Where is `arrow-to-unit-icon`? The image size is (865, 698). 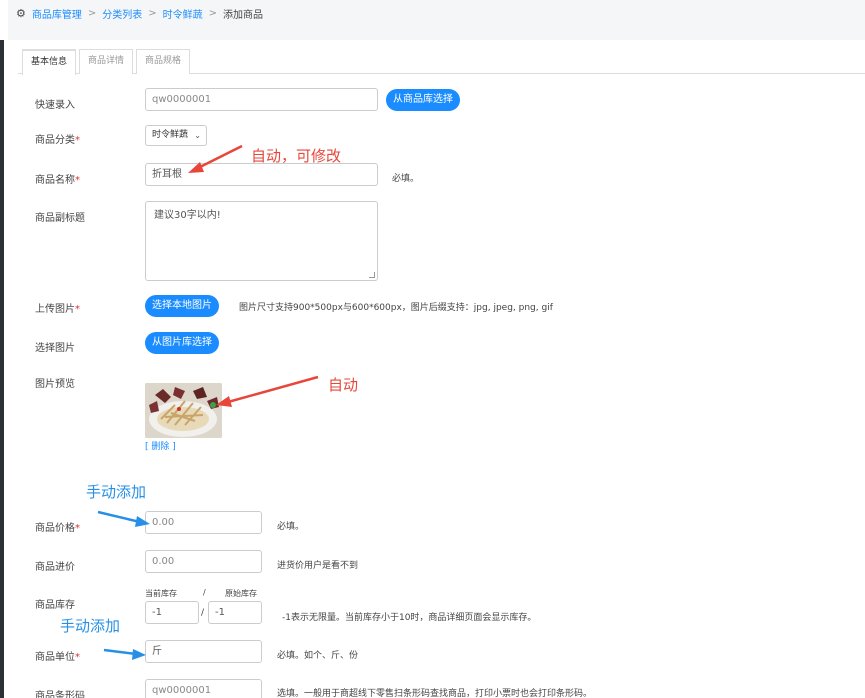
arrow-to-unit-icon is located at coordinates (124, 654).